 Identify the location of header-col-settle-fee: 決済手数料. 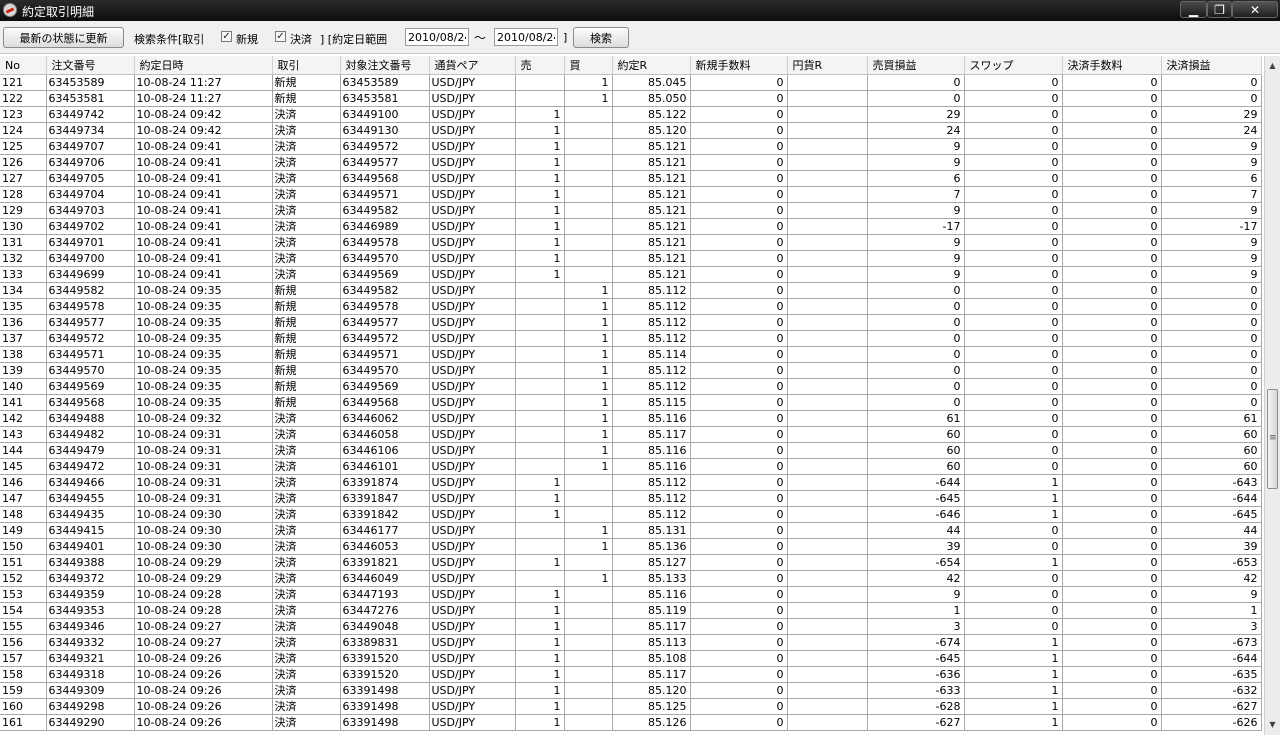
(1112, 65).